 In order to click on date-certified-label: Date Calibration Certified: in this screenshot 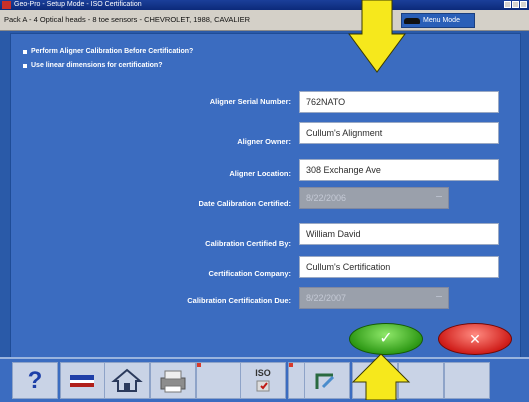, I will do `click(244, 203)`.